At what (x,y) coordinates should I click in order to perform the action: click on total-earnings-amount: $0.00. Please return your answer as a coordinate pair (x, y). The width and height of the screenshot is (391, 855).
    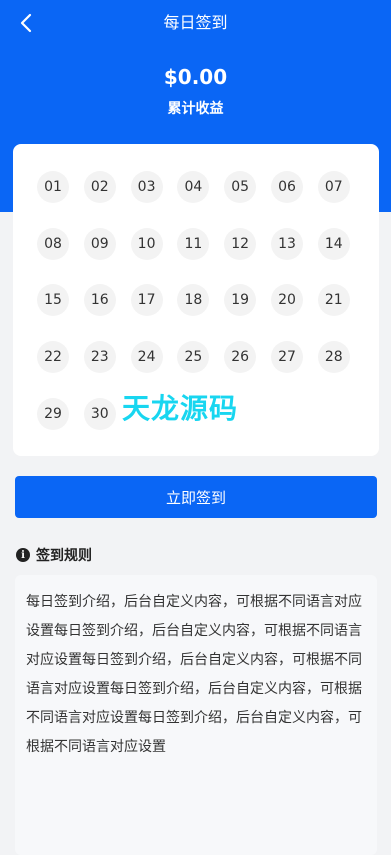
    Looking at the image, I should click on (195, 77).